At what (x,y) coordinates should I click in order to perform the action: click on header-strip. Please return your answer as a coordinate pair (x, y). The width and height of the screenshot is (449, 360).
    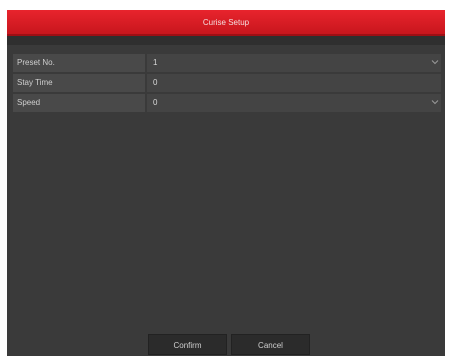
    Looking at the image, I should click on (226, 40).